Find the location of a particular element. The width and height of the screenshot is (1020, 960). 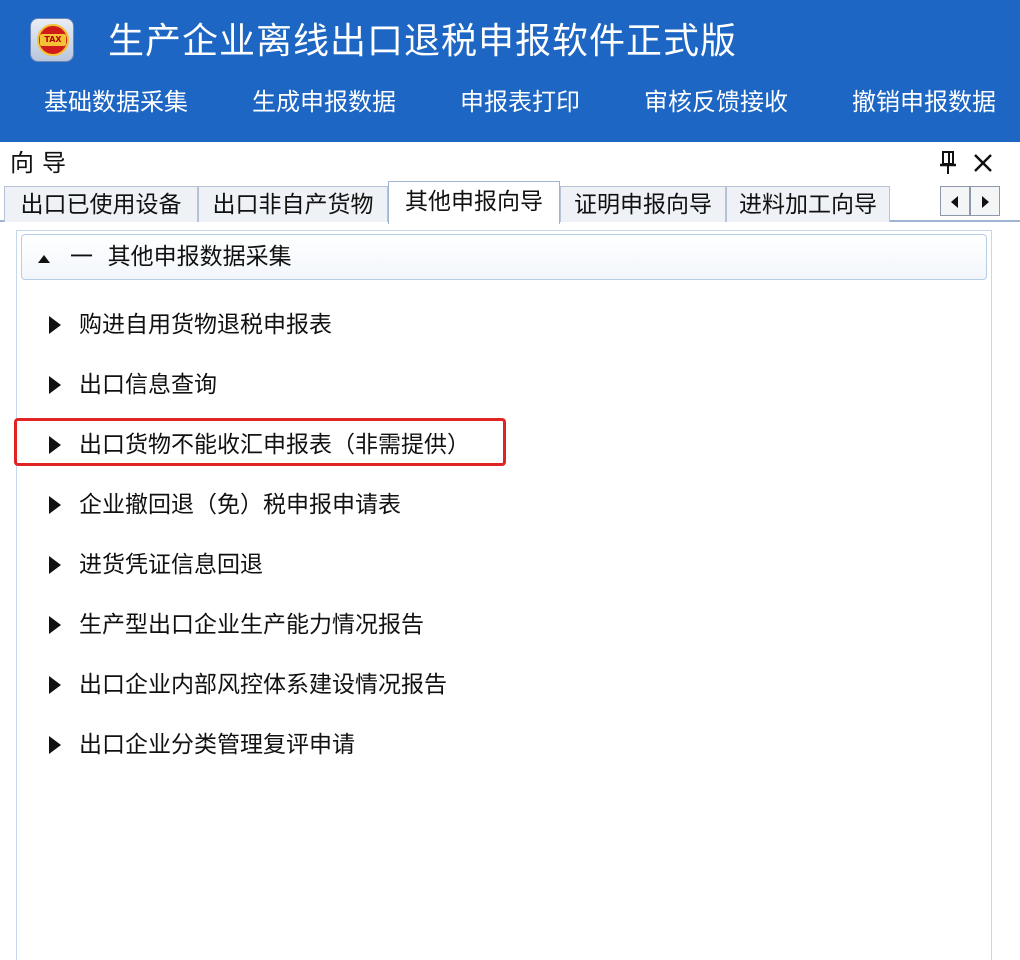

menu-receive-audit-feedback: 审核反馈接收 is located at coordinates (716, 102).